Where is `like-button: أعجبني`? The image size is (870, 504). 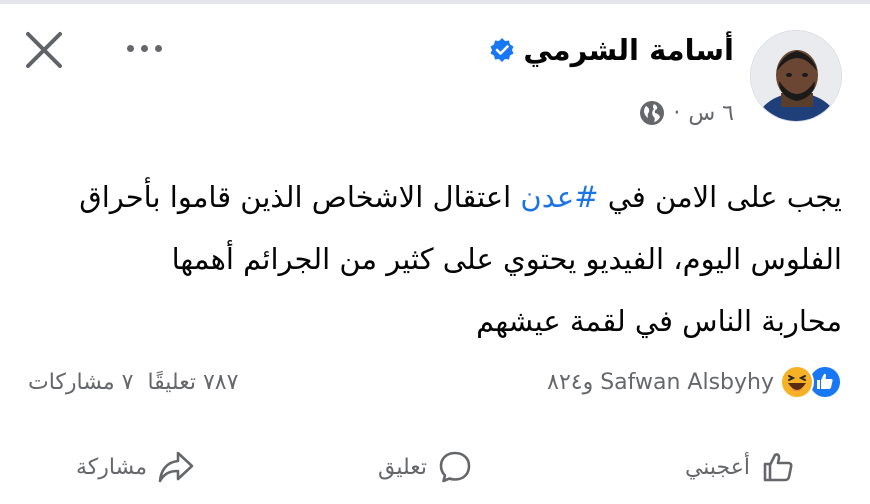
like-button: أعجبني is located at coordinates (740, 467).